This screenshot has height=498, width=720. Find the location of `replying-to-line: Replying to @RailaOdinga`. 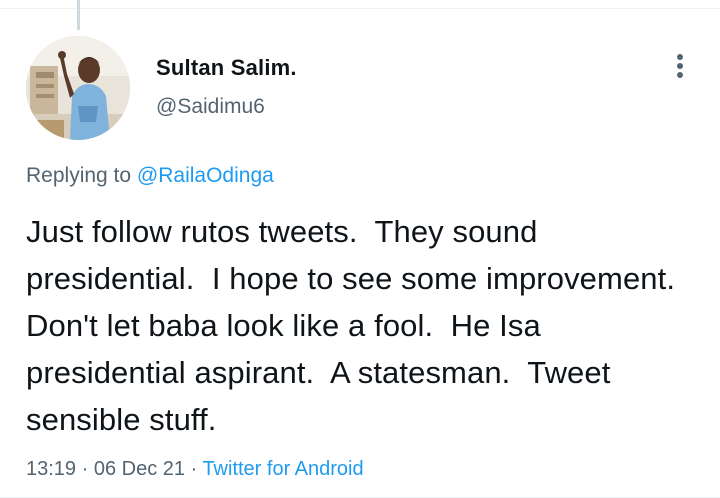

replying-to-line: Replying to @RailaOdinga is located at coordinates (150, 176).